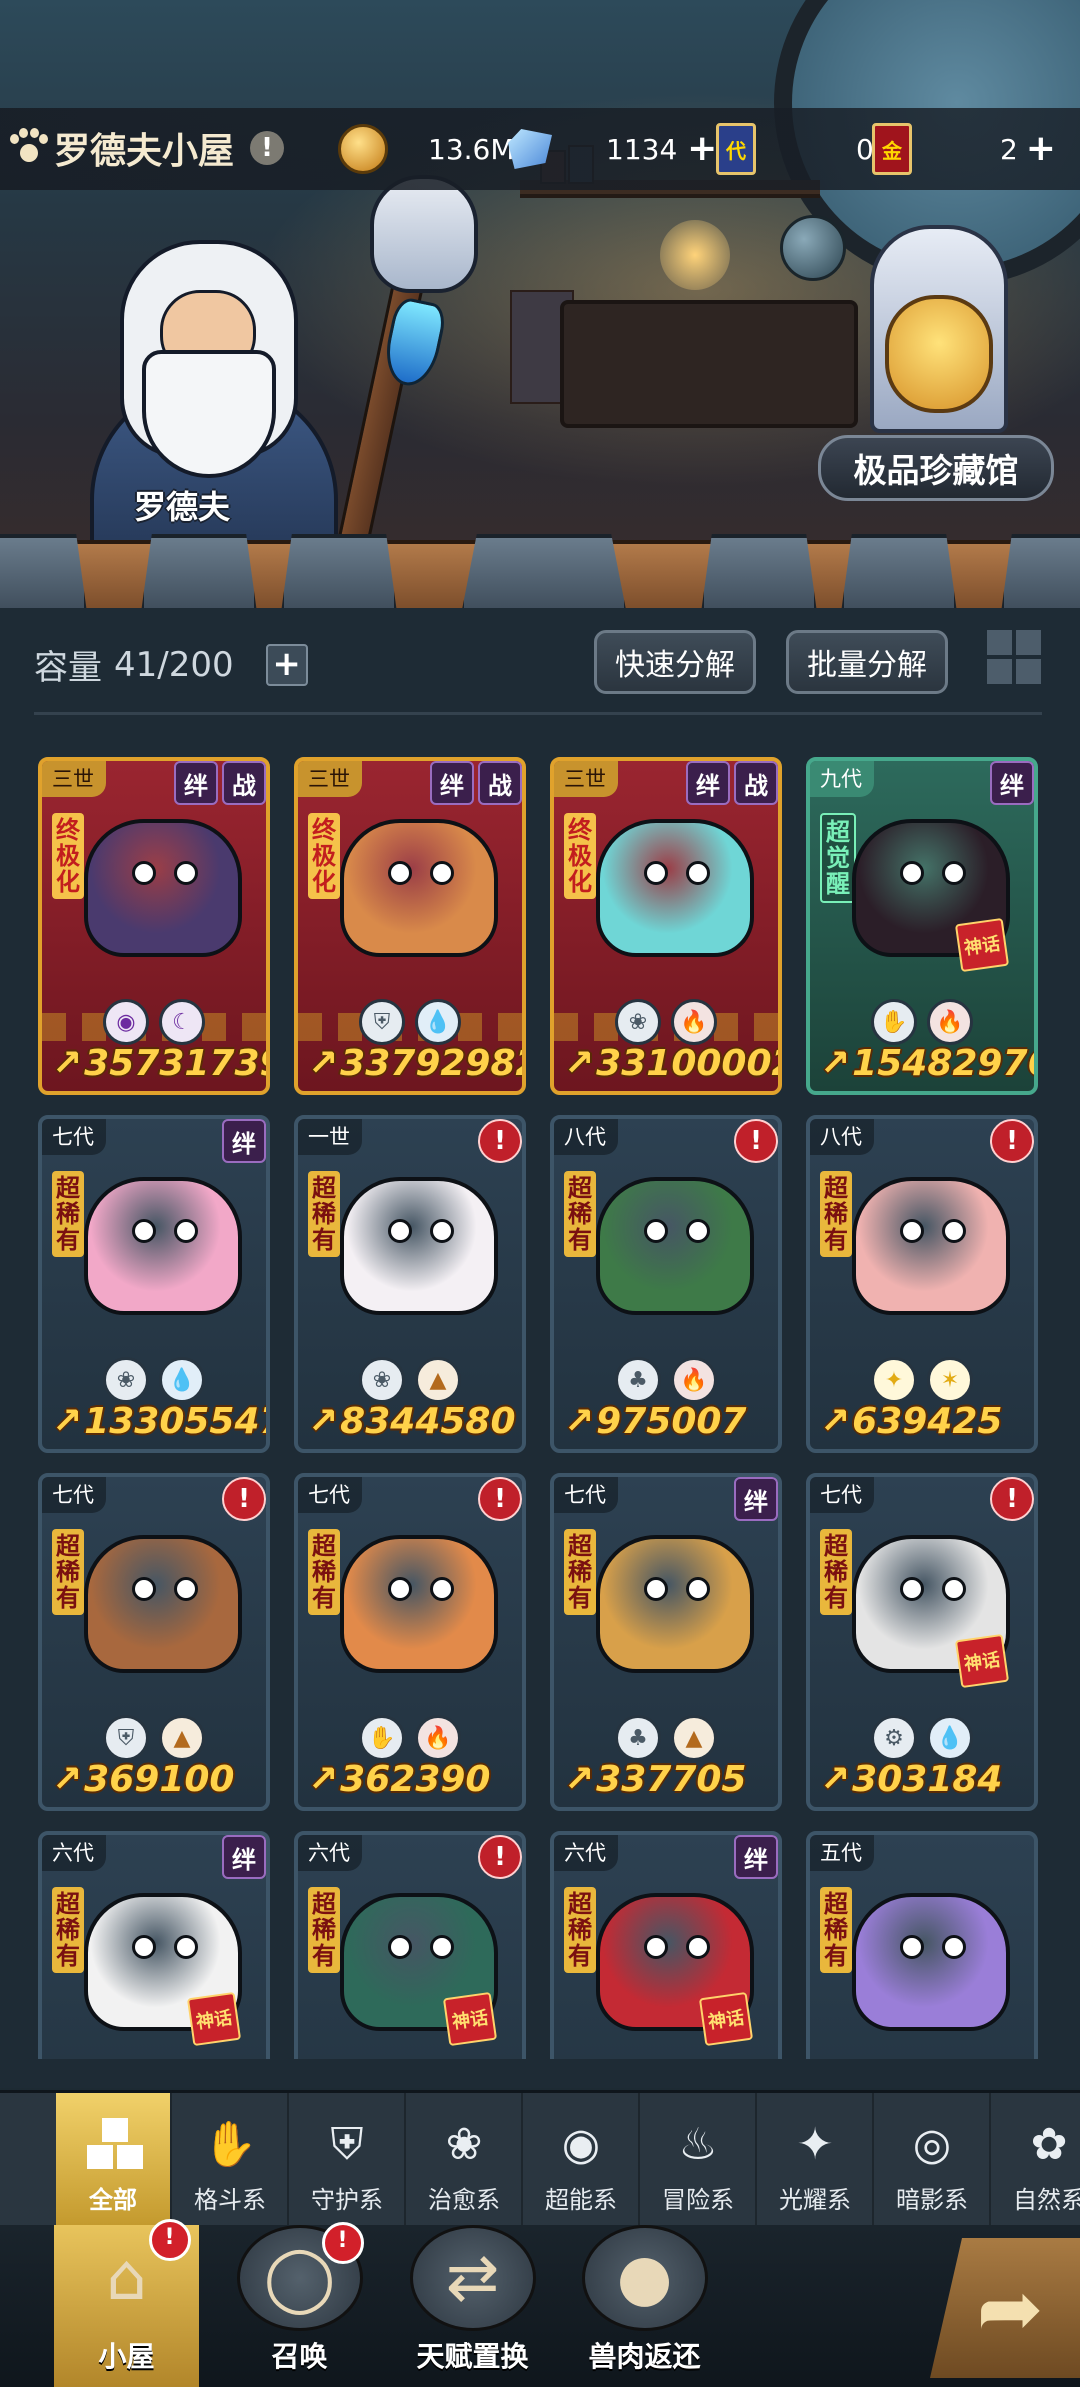 Image resolution: width=1080 pixels, height=2387 pixels. What do you see at coordinates (154, 926) in the screenshot?
I see `pet-card: 三世绊战终极化 ◉ ☾ ↗35731739` at bounding box center [154, 926].